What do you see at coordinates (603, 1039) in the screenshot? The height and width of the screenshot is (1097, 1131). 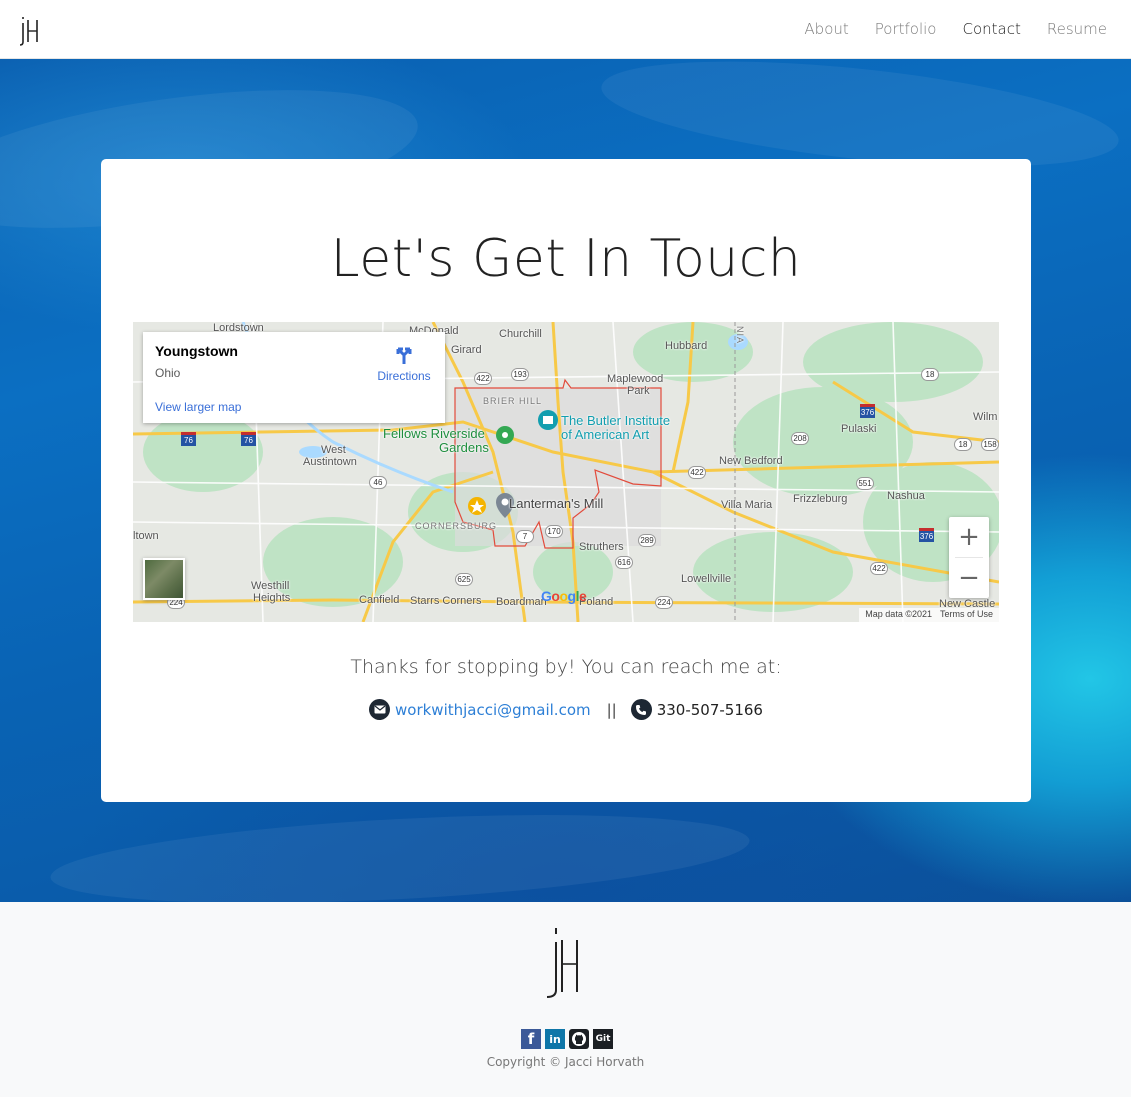 I see `git-icon: Git` at bounding box center [603, 1039].